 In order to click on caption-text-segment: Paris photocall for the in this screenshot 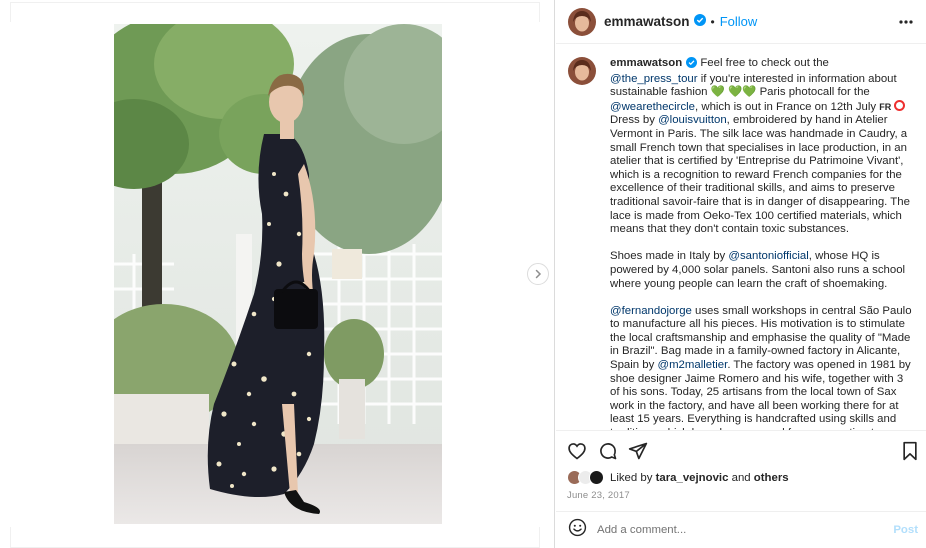, I will do `click(813, 92)`.